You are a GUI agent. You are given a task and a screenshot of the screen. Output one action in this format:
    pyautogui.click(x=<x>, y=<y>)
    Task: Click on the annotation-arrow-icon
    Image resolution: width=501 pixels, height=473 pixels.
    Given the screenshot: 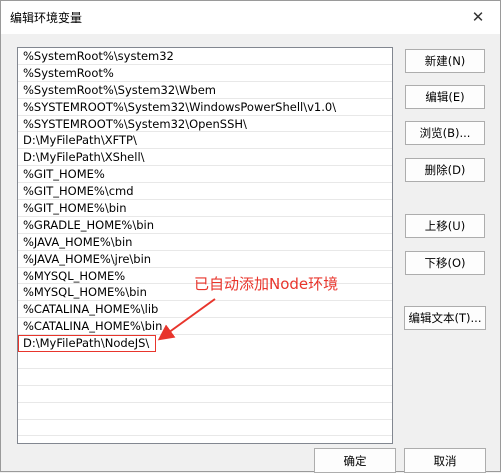 What is the action you would take?
    pyautogui.click(x=186, y=319)
    